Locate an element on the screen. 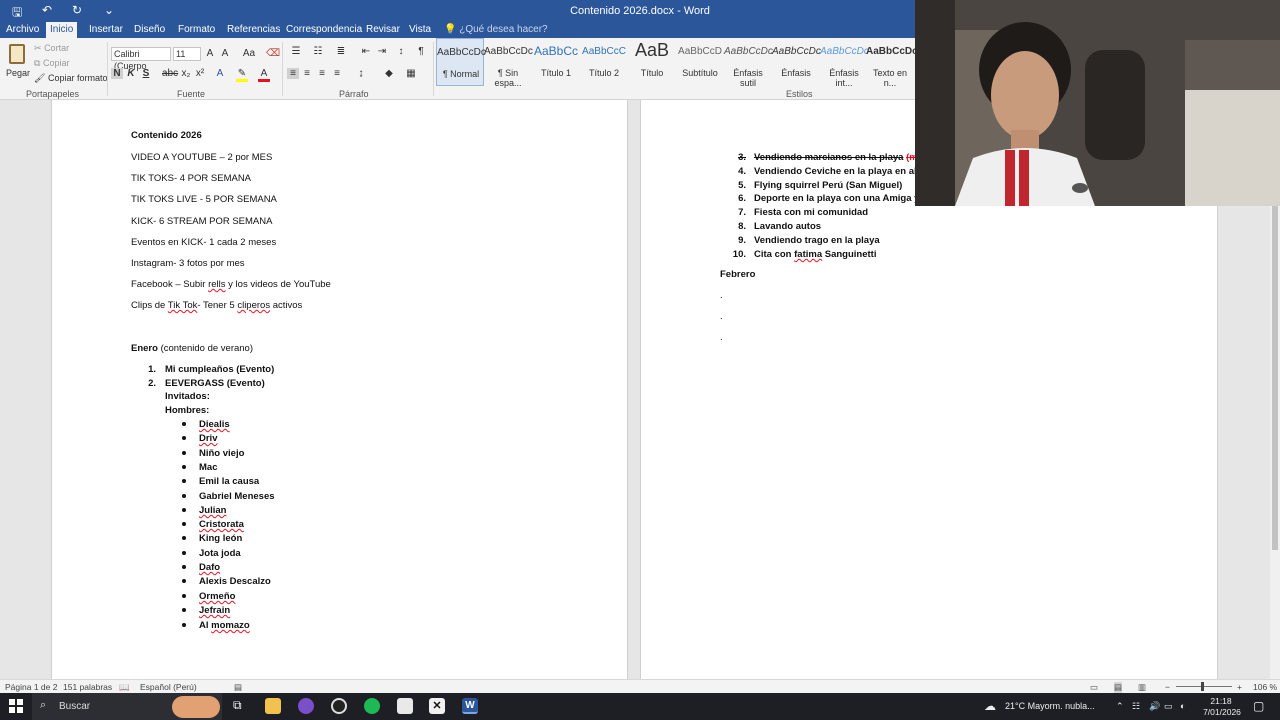  strikethrough-icon: abc is located at coordinates (170, 73).